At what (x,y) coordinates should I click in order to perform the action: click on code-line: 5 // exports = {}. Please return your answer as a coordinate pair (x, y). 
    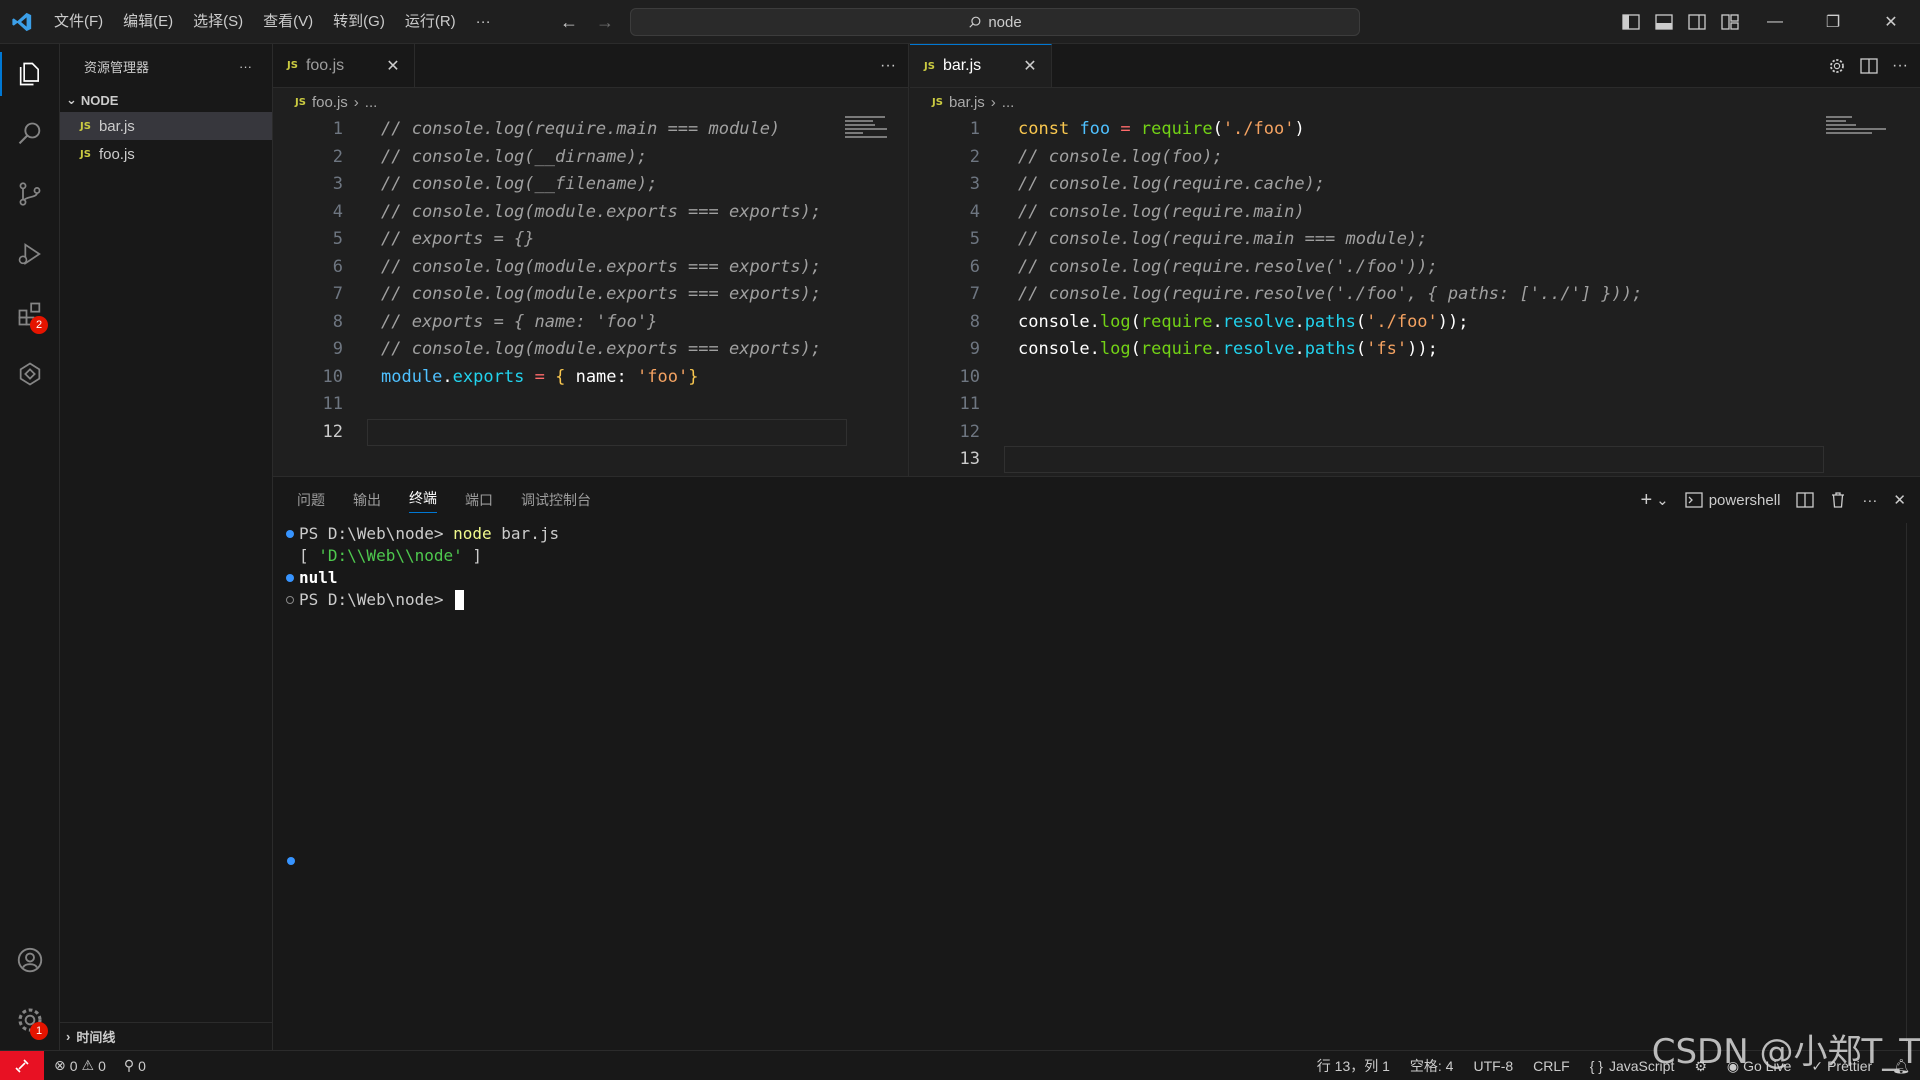
    Looking at the image, I should click on (590, 240).